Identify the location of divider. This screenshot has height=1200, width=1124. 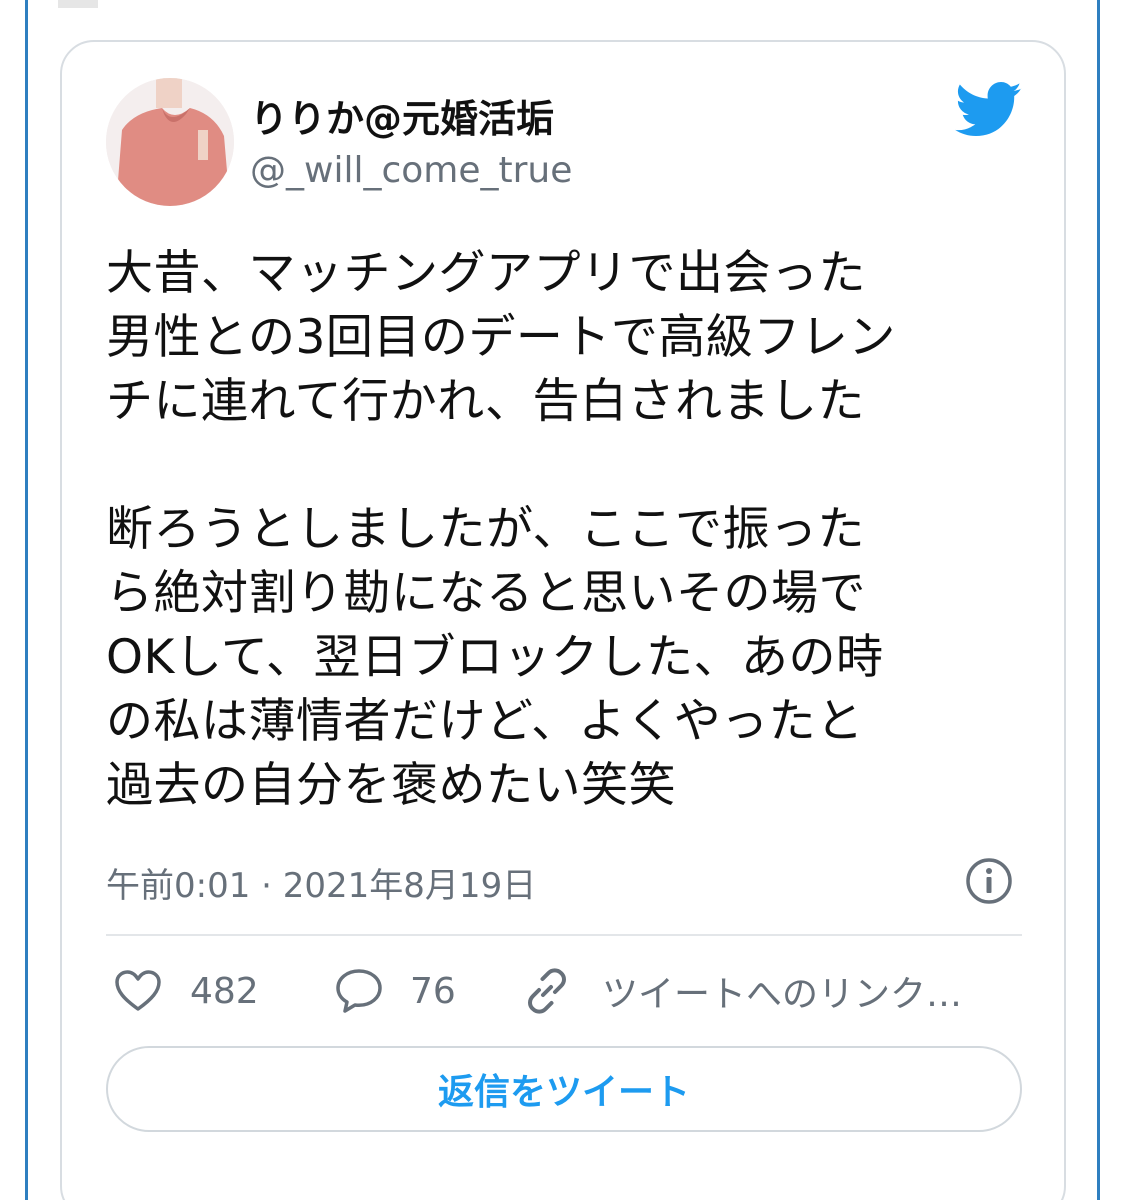
(564, 935).